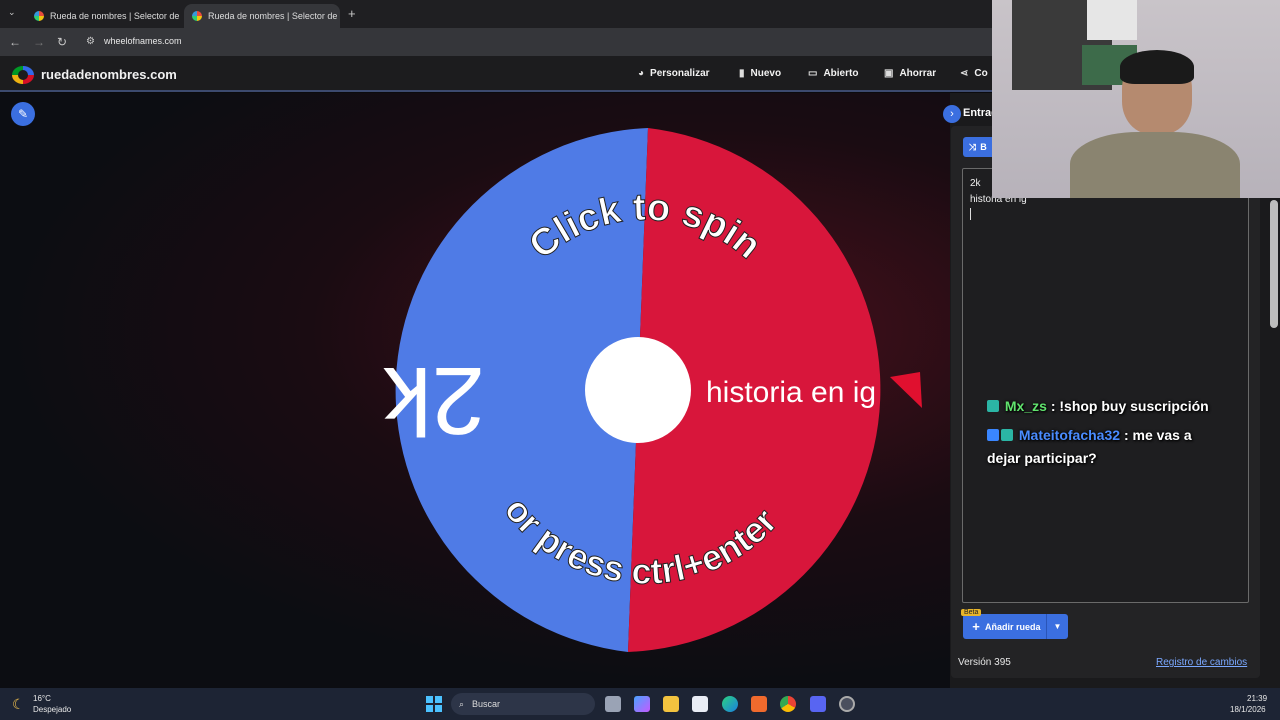 The width and height of the screenshot is (1280, 720). Describe the element at coordinates (730, 704) in the screenshot. I see `edge-icon` at that location.